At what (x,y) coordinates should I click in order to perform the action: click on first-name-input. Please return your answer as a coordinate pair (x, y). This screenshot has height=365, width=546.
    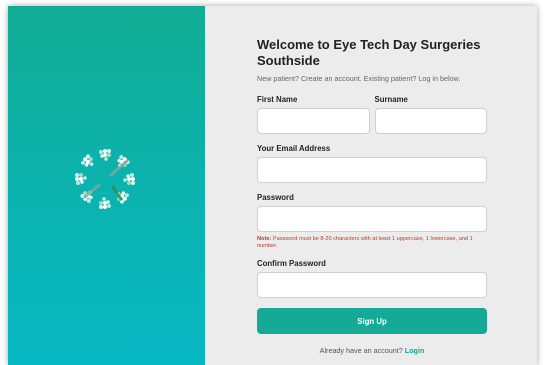
    Looking at the image, I should click on (313, 121).